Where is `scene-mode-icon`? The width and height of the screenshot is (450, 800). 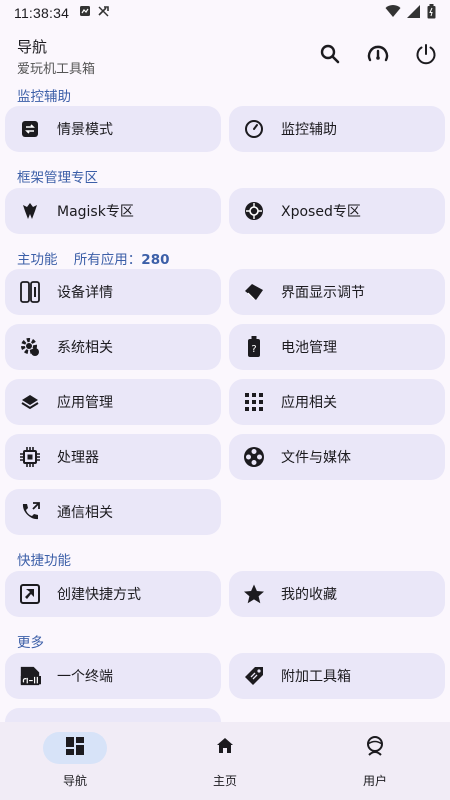
scene-mode-icon is located at coordinates (30, 129).